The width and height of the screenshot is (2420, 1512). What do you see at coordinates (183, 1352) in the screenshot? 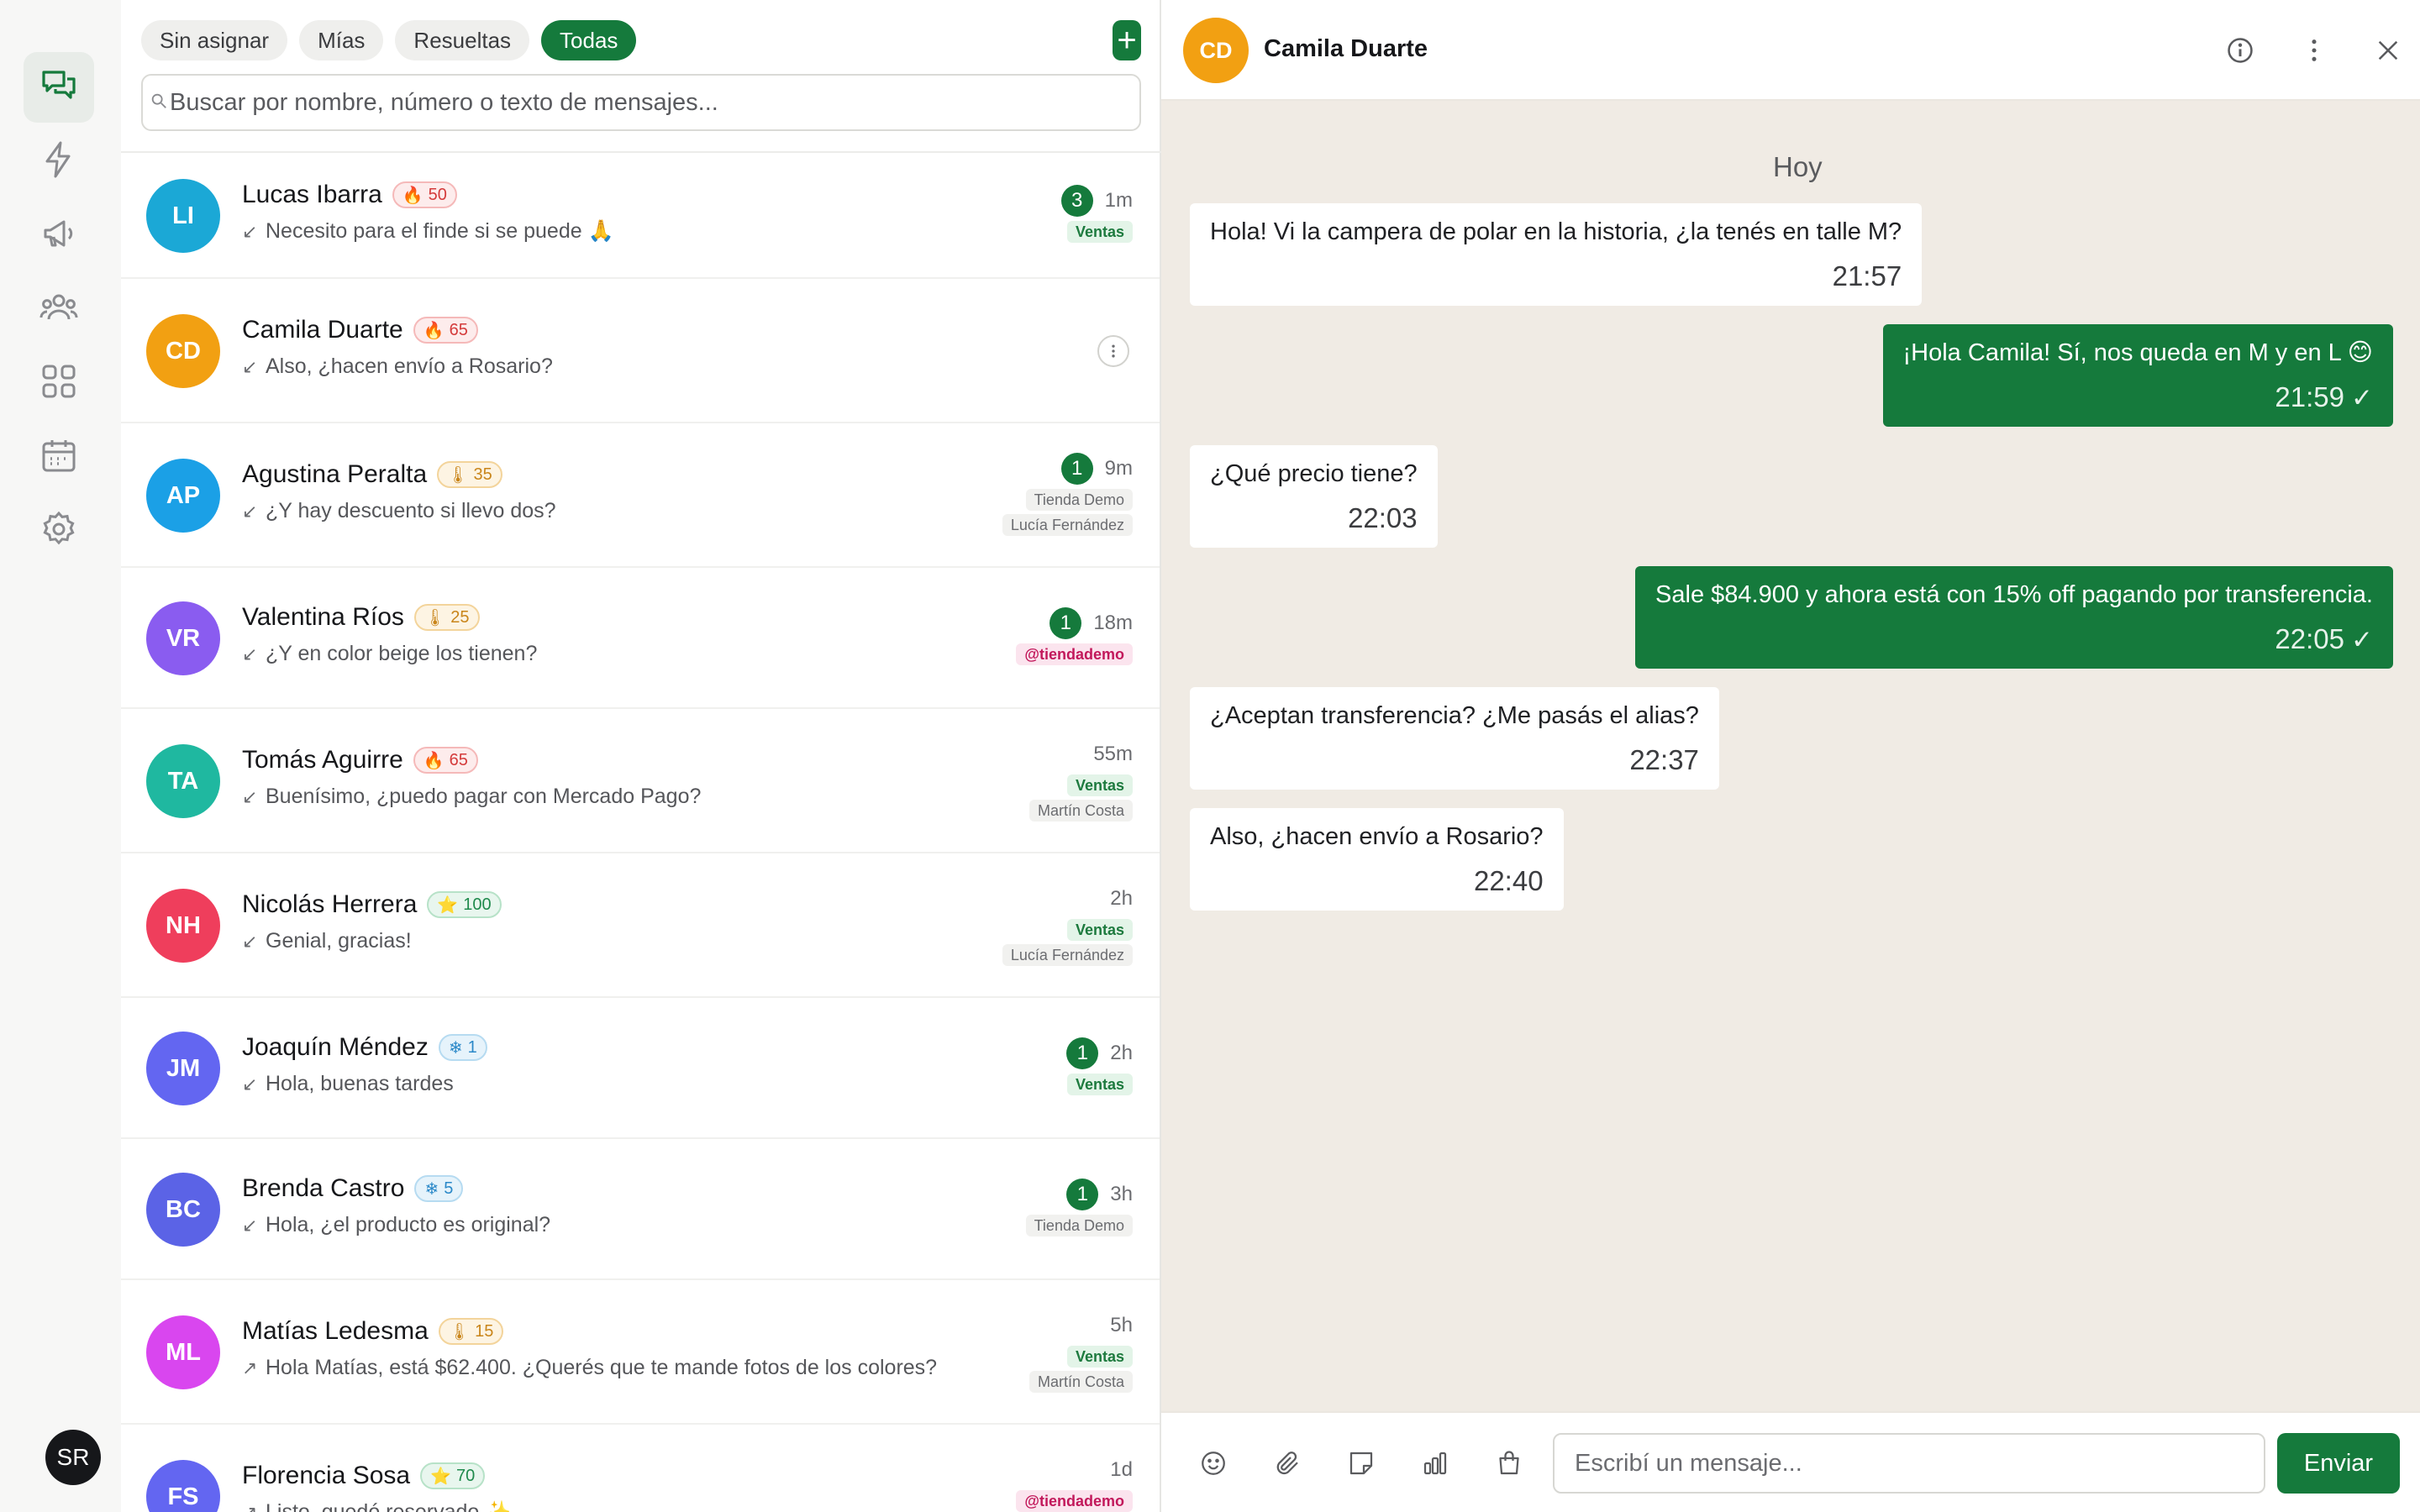
I see `contact-avatar: ML` at bounding box center [183, 1352].